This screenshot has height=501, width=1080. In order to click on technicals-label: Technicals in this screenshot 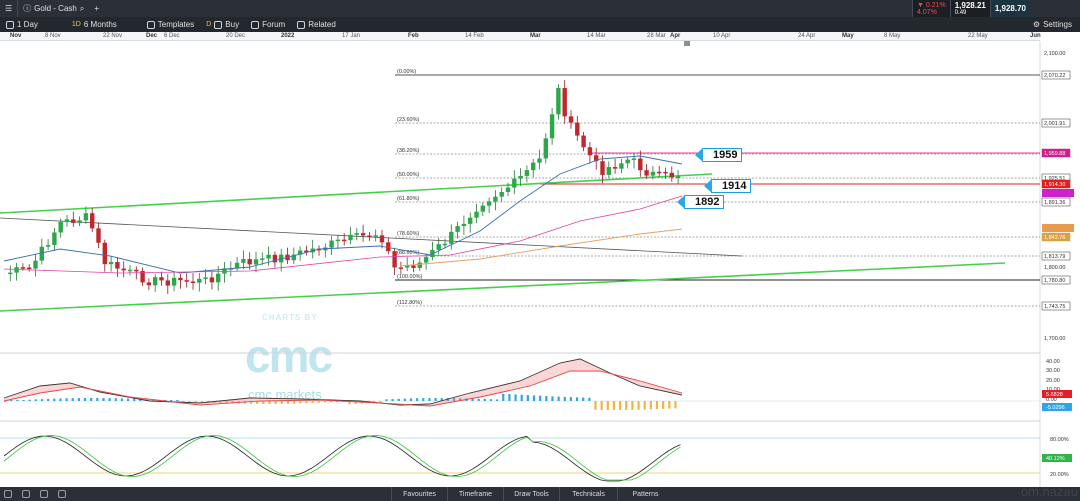, I will do `click(588, 494)`.